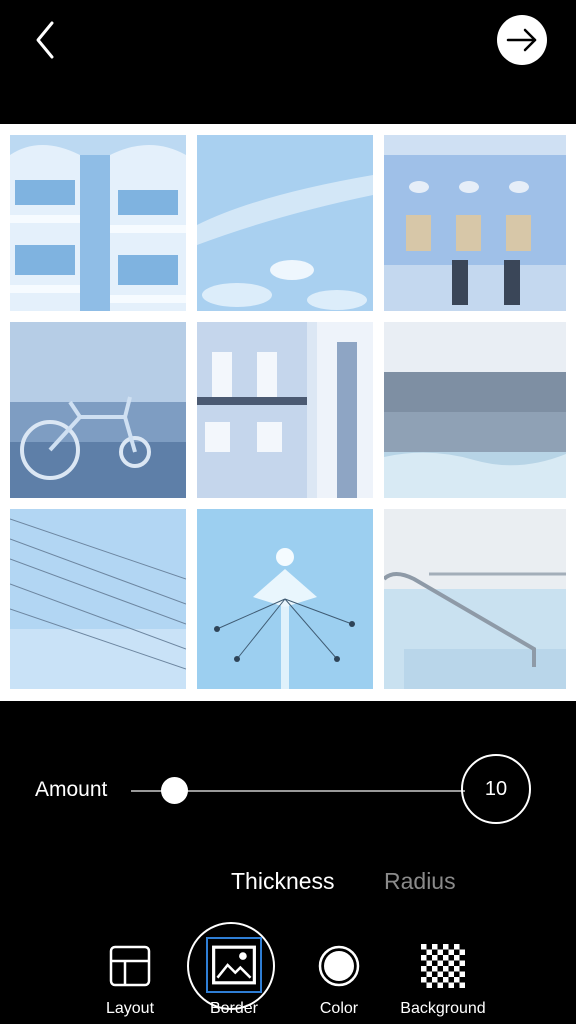 Image resolution: width=576 pixels, height=1024 pixels. Describe the element at coordinates (285, 410) in the screenshot. I see `collage-photo-interior` at that location.